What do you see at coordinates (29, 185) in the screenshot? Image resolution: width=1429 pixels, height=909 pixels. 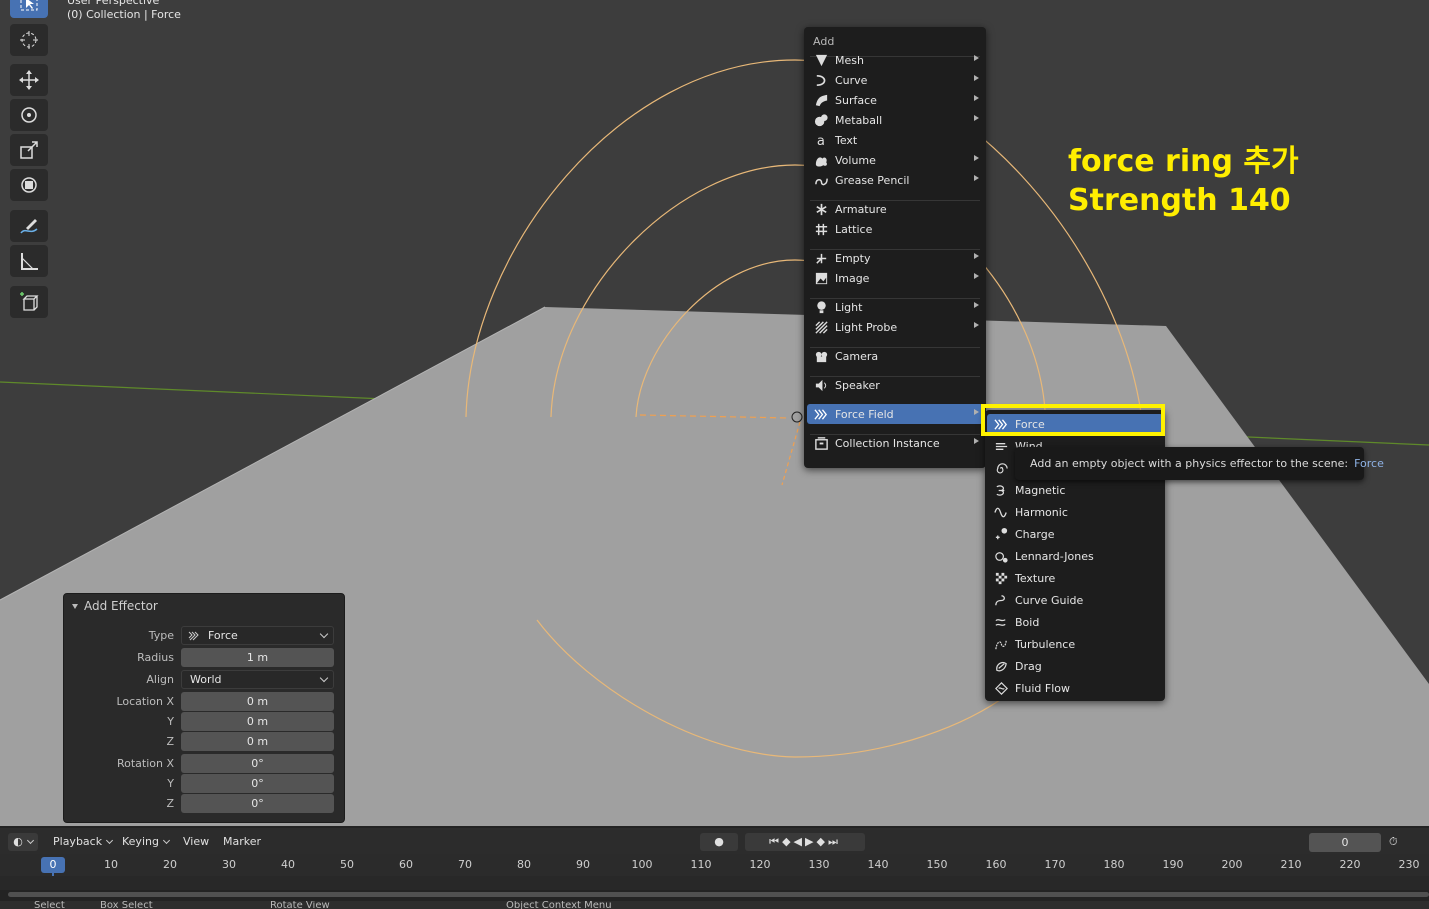 I see `transform-tool` at bounding box center [29, 185].